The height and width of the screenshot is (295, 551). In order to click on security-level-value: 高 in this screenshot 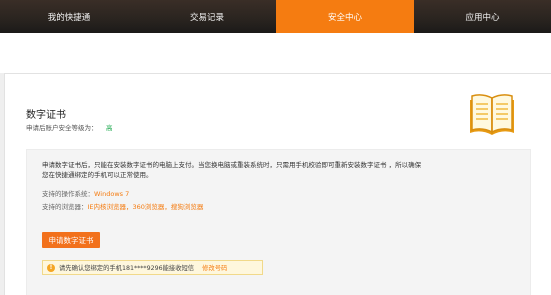, I will do `click(109, 128)`.